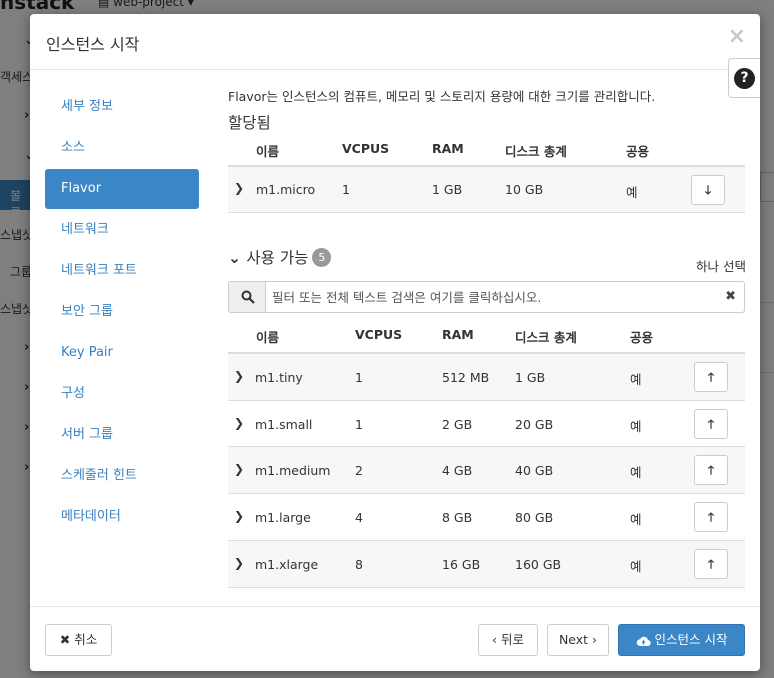 The height and width of the screenshot is (678, 774). What do you see at coordinates (578, 640) in the screenshot?
I see `next-button: Next ›` at bounding box center [578, 640].